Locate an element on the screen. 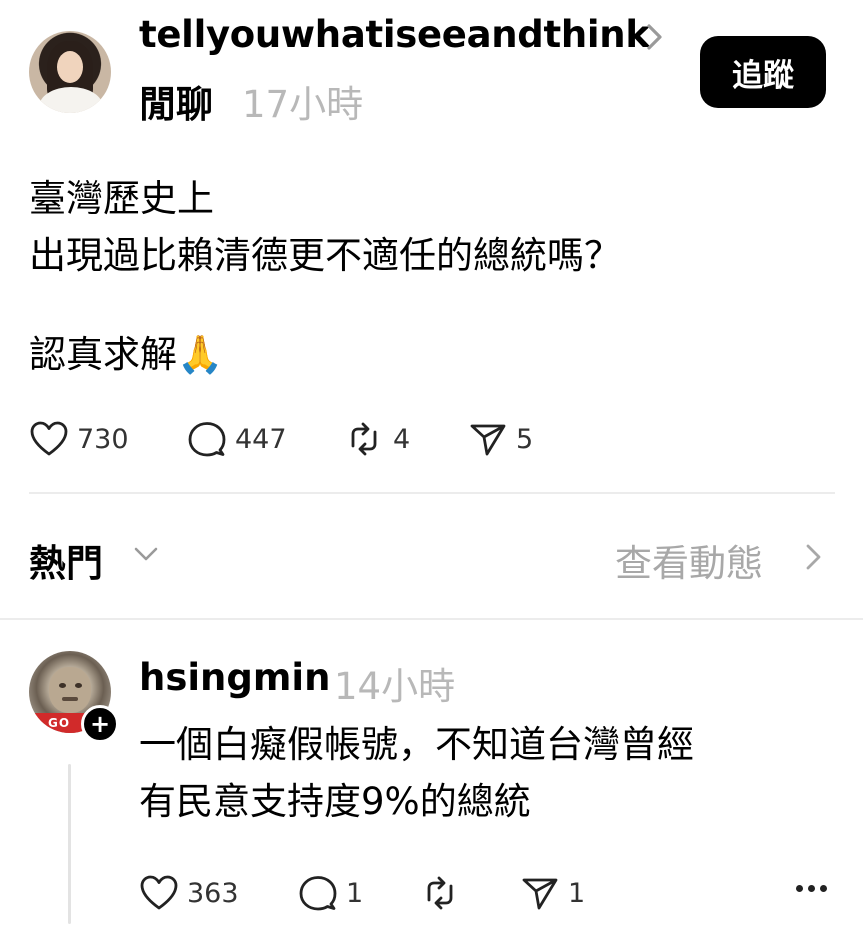 Image resolution: width=863 pixels, height=926 pixels. reply-body-line: 一個白癡假帳號，不知道台灣曾經 is located at coordinates (416, 744).